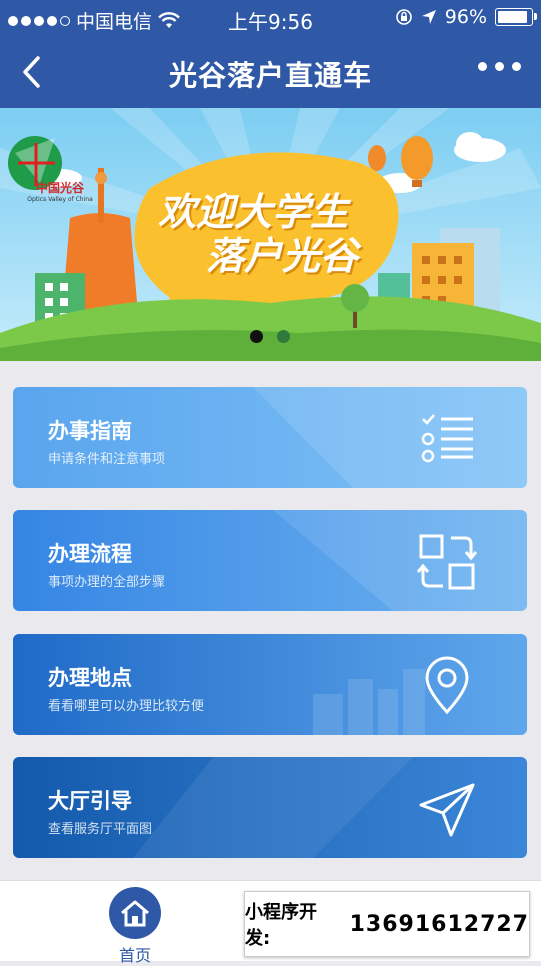 Image resolution: width=541 pixels, height=966 pixels. Describe the element at coordinates (447, 685) in the screenshot. I see `location-pin-icon` at that location.